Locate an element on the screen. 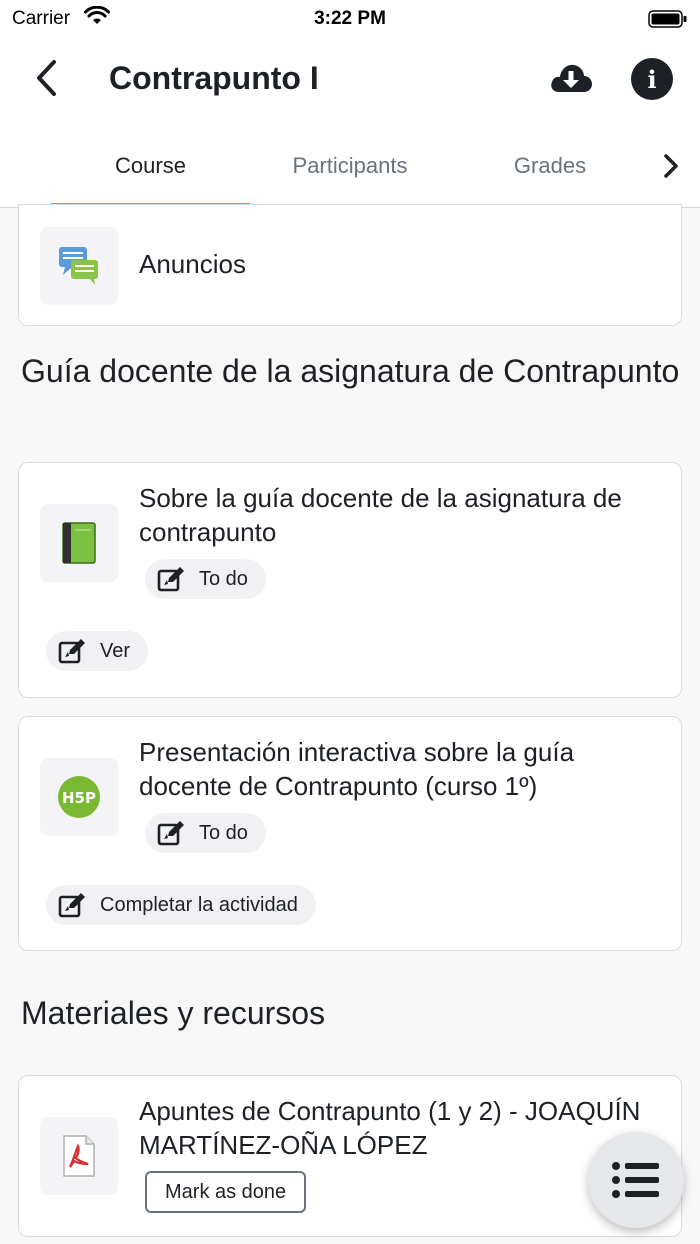 This screenshot has height=1244, width=700. mark-as-done-button: Mark as done is located at coordinates (226, 1192).